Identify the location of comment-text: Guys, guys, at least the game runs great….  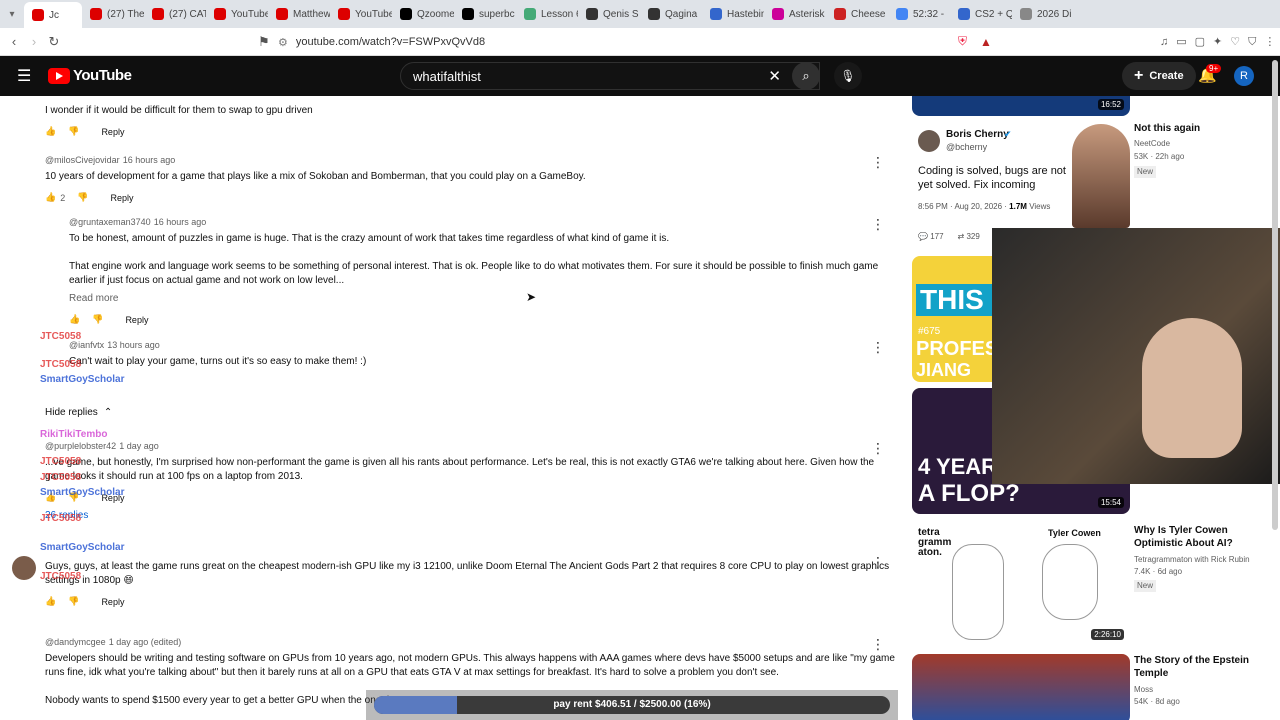
(467, 573).